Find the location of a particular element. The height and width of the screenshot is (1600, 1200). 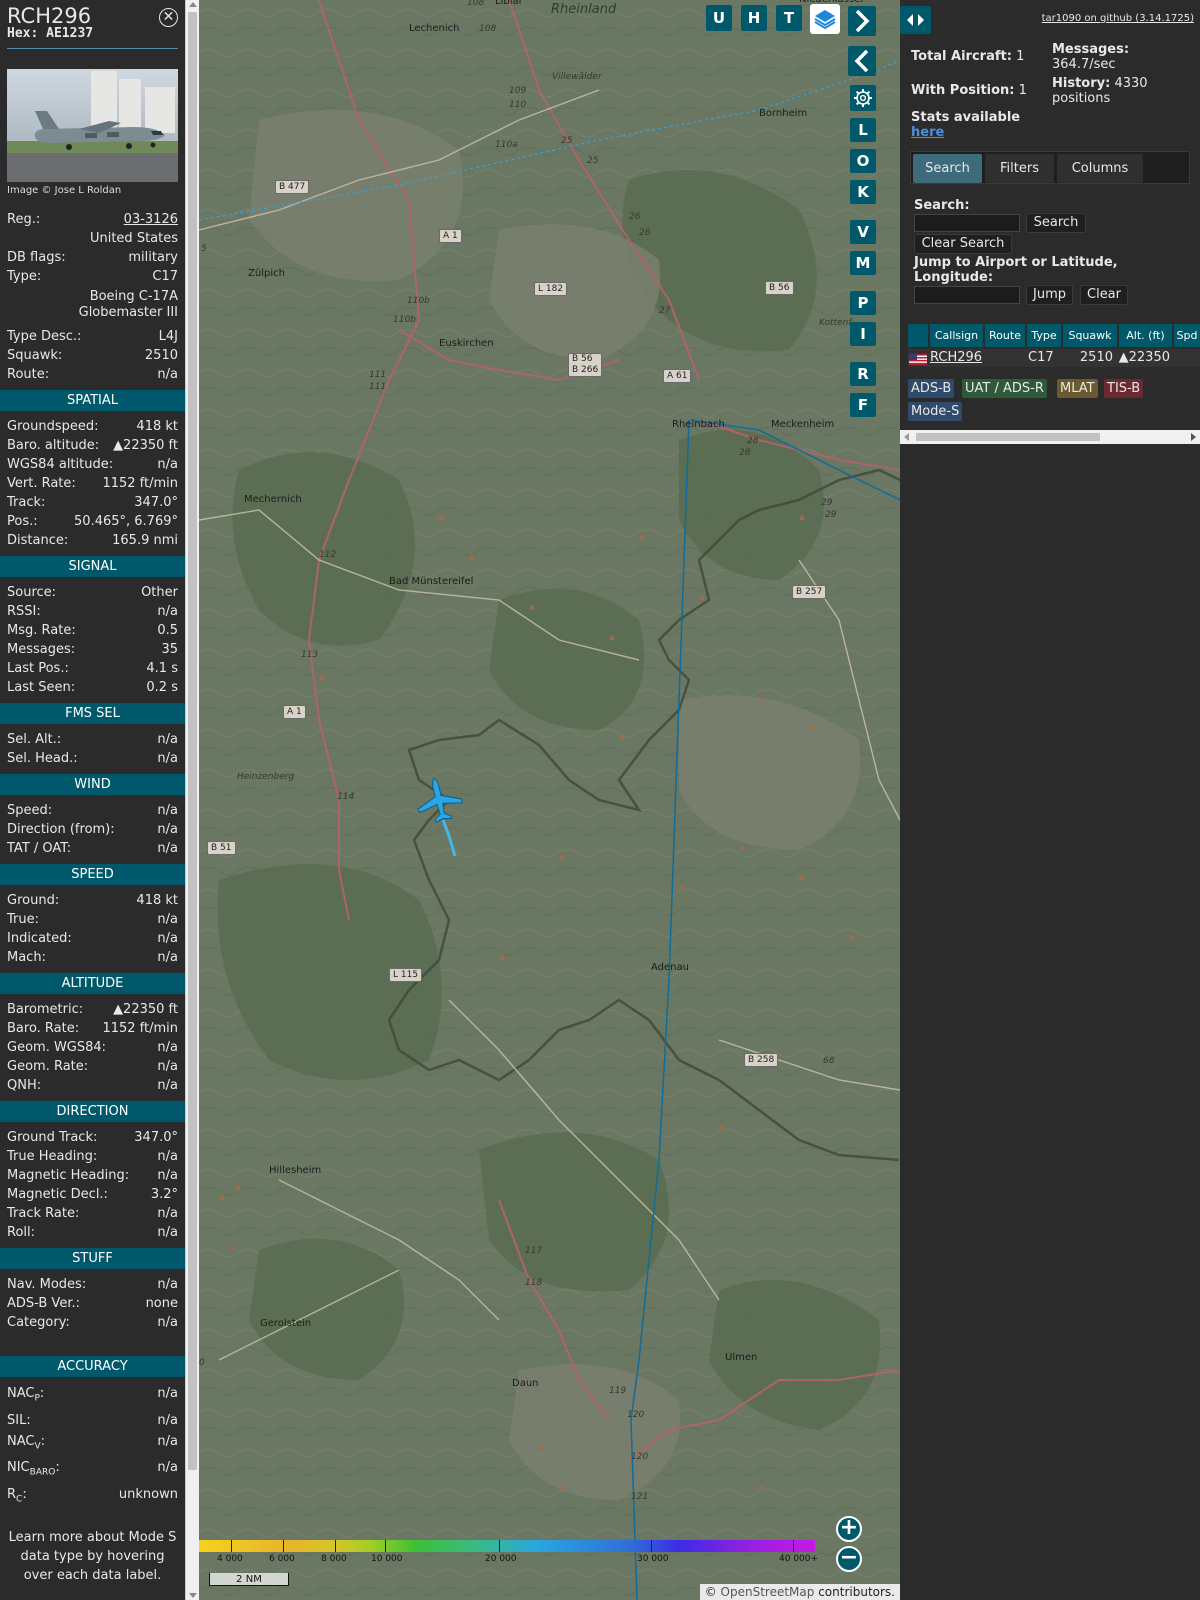

toolbar-button-r: R is located at coordinates (863, 374).